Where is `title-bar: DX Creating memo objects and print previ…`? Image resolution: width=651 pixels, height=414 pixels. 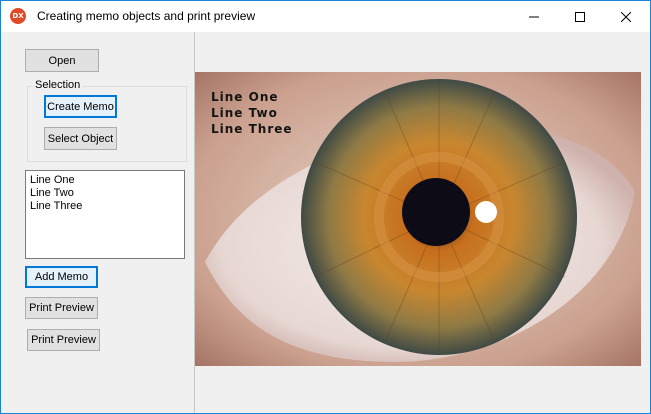
title-bar: DX Creating memo objects and print previ… is located at coordinates (325, 16).